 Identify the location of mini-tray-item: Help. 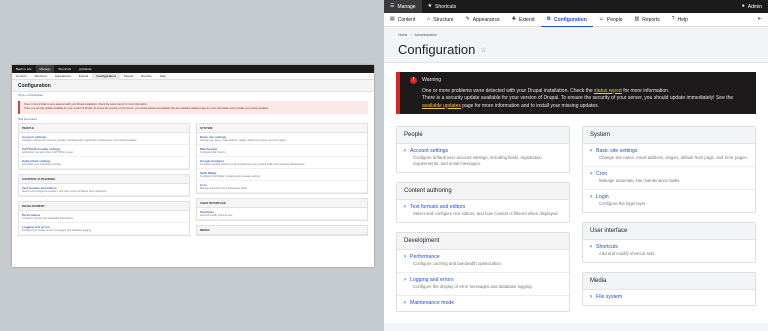
(163, 76).